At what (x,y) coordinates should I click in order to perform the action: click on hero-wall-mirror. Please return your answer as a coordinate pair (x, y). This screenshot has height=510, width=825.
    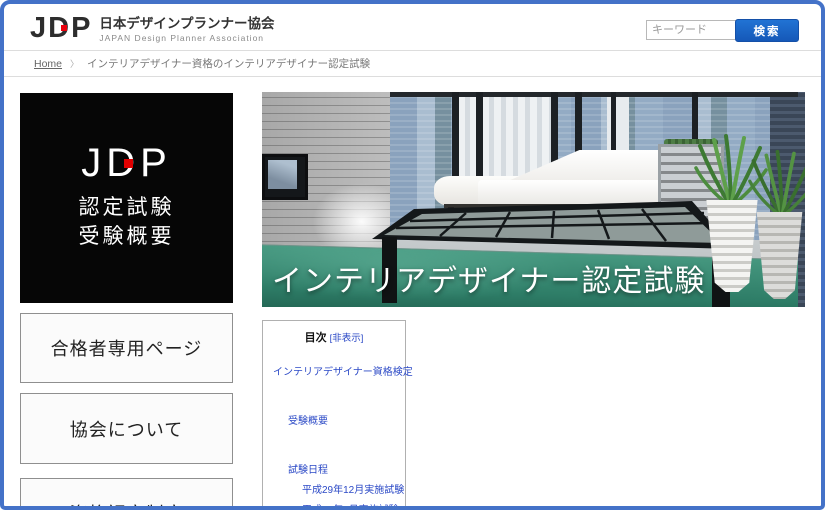
    Looking at the image, I should click on (285, 177).